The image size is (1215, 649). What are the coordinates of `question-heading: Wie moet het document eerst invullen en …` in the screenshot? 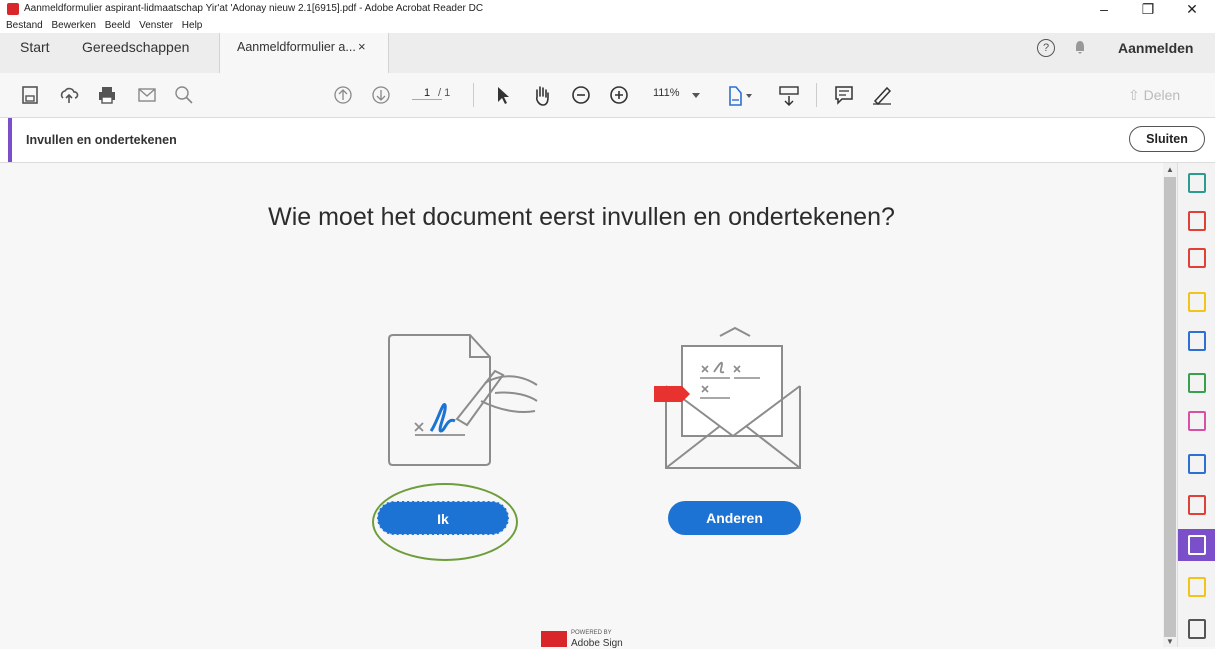 It's located at (581, 217).